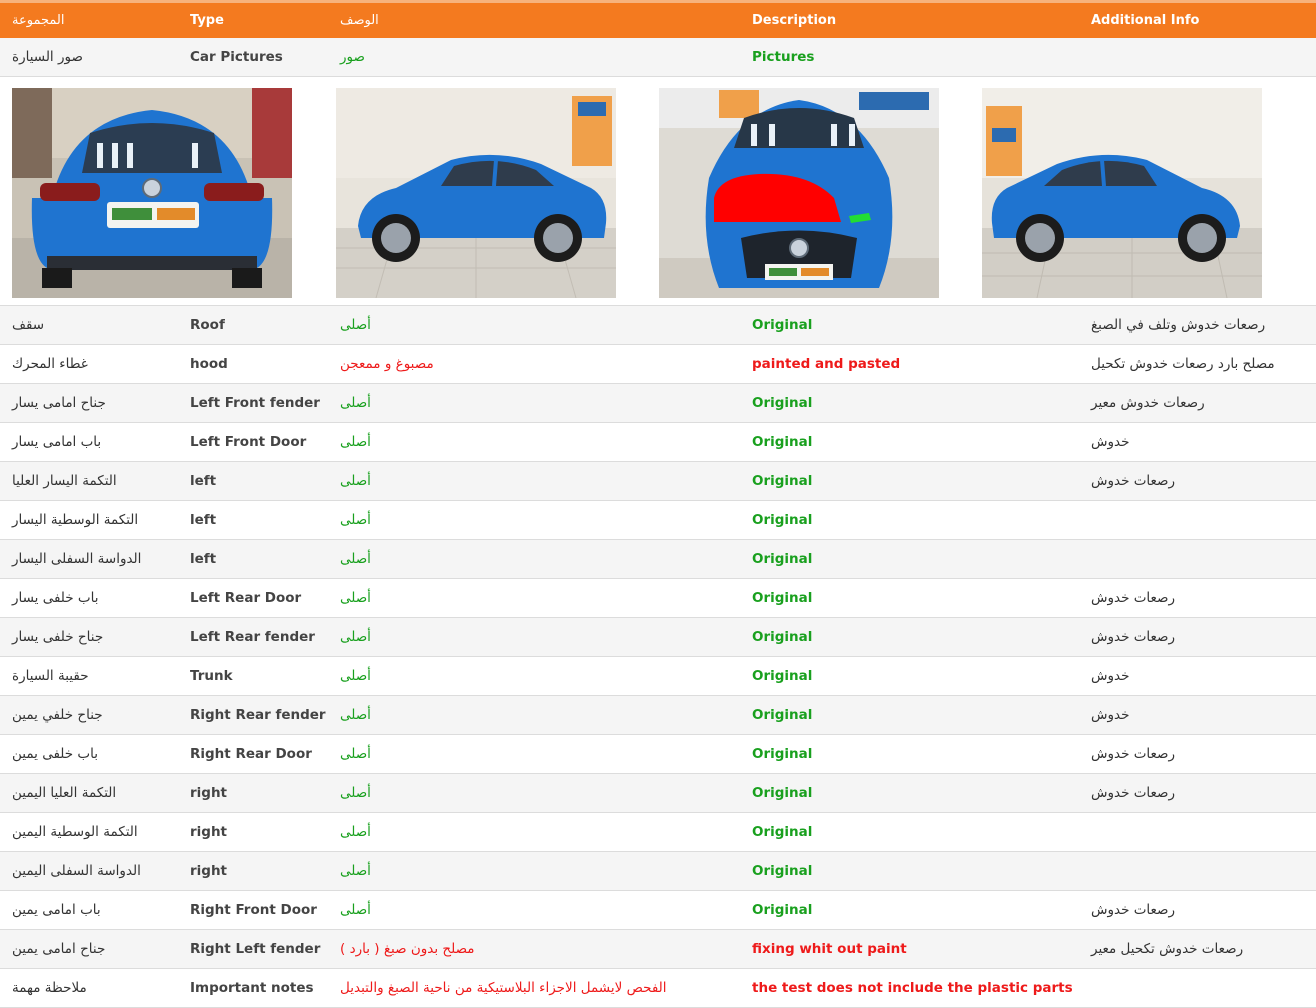  What do you see at coordinates (658, 676) in the screenshot?
I see `table-row: حقيبة السيارة Trunk أصلى Original خدوش` at bounding box center [658, 676].